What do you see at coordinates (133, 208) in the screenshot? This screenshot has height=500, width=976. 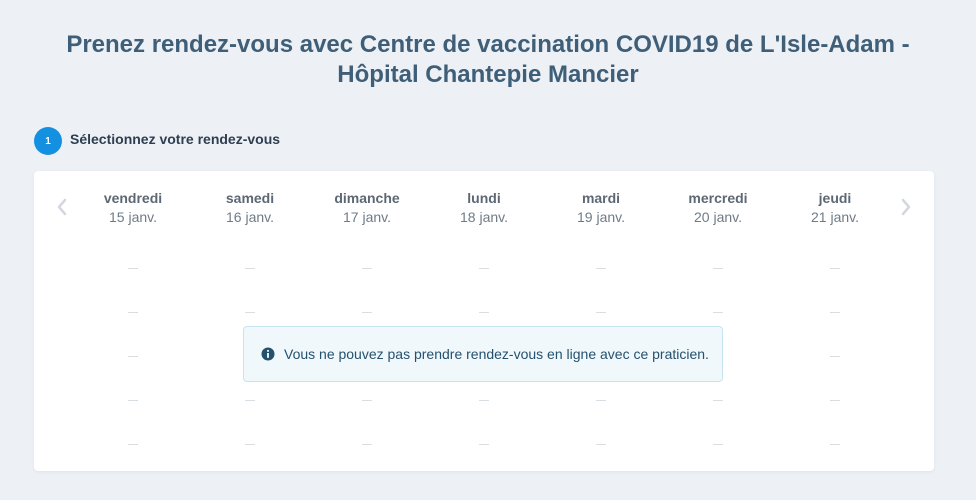 I see `day-column-header: vendredi 15 janv.` at bounding box center [133, 208].